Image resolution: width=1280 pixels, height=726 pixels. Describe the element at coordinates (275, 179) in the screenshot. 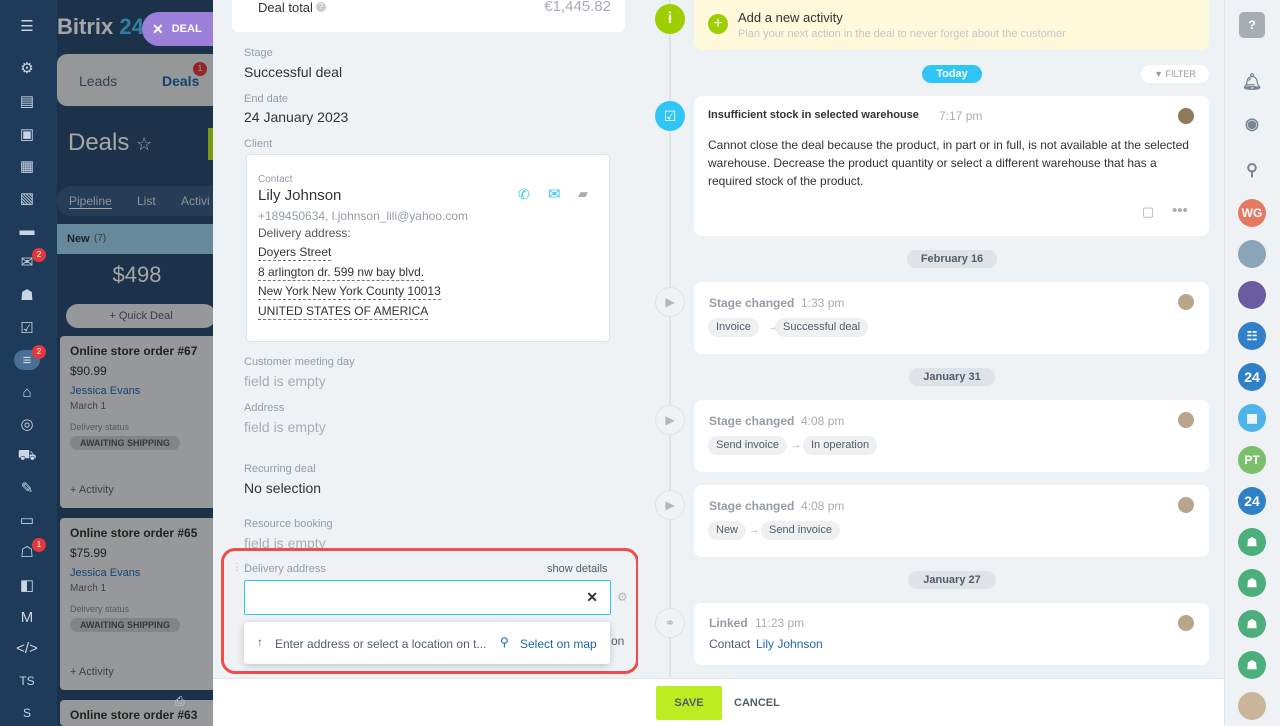

I see `contact-label: Contact` at that location.